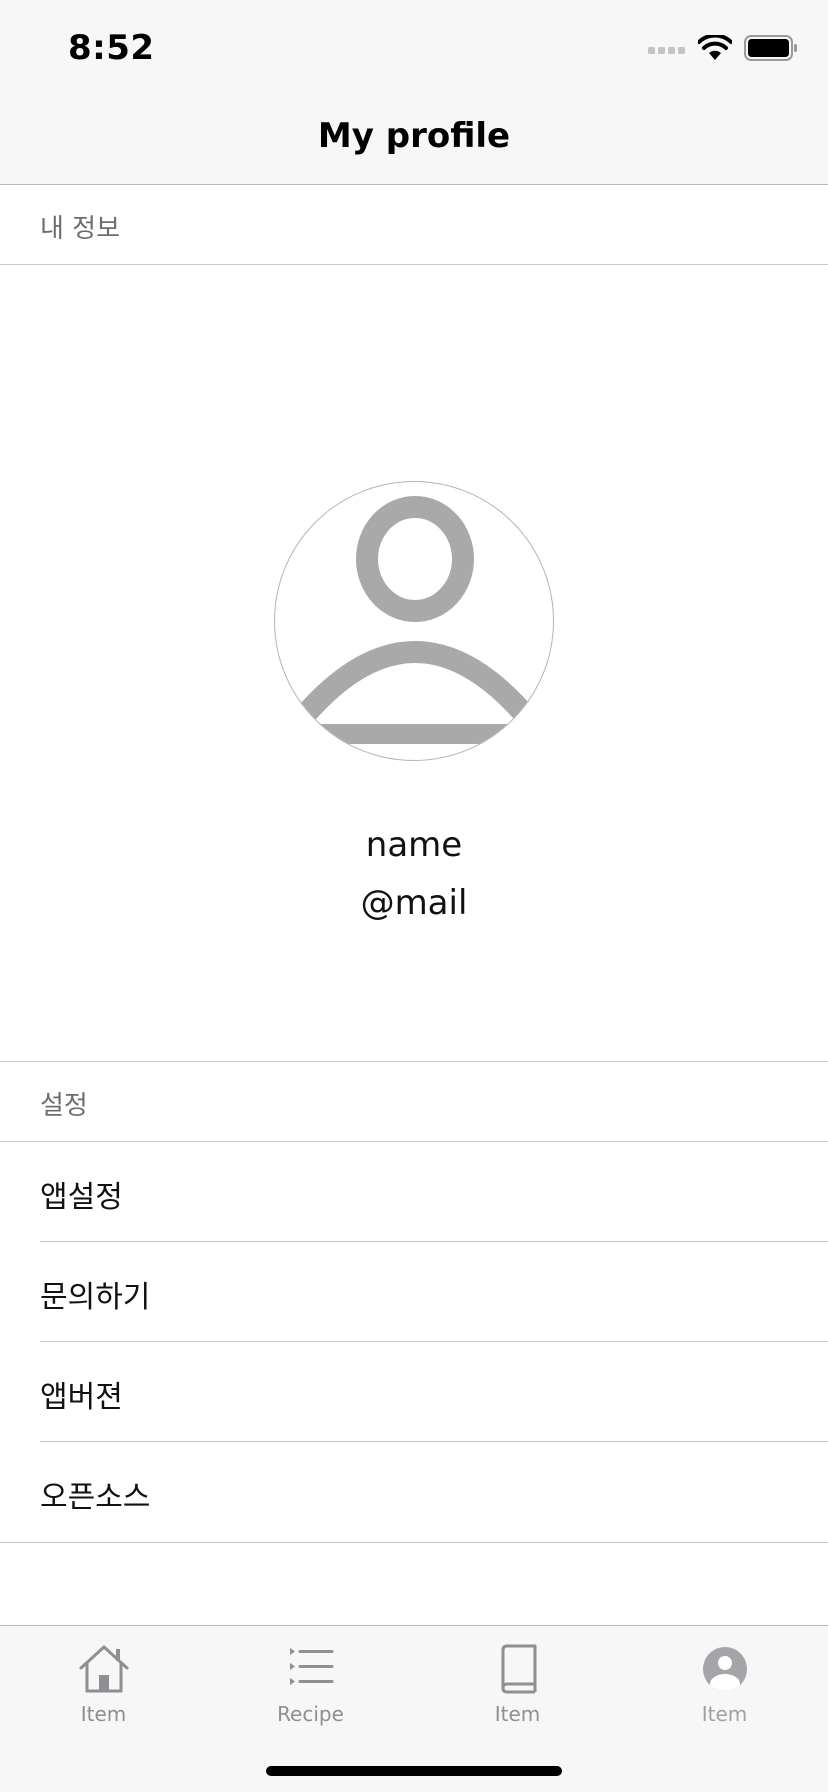 The image size is (828, 1792). I want to click on section-header-label: 설정, so click(64, 1106).